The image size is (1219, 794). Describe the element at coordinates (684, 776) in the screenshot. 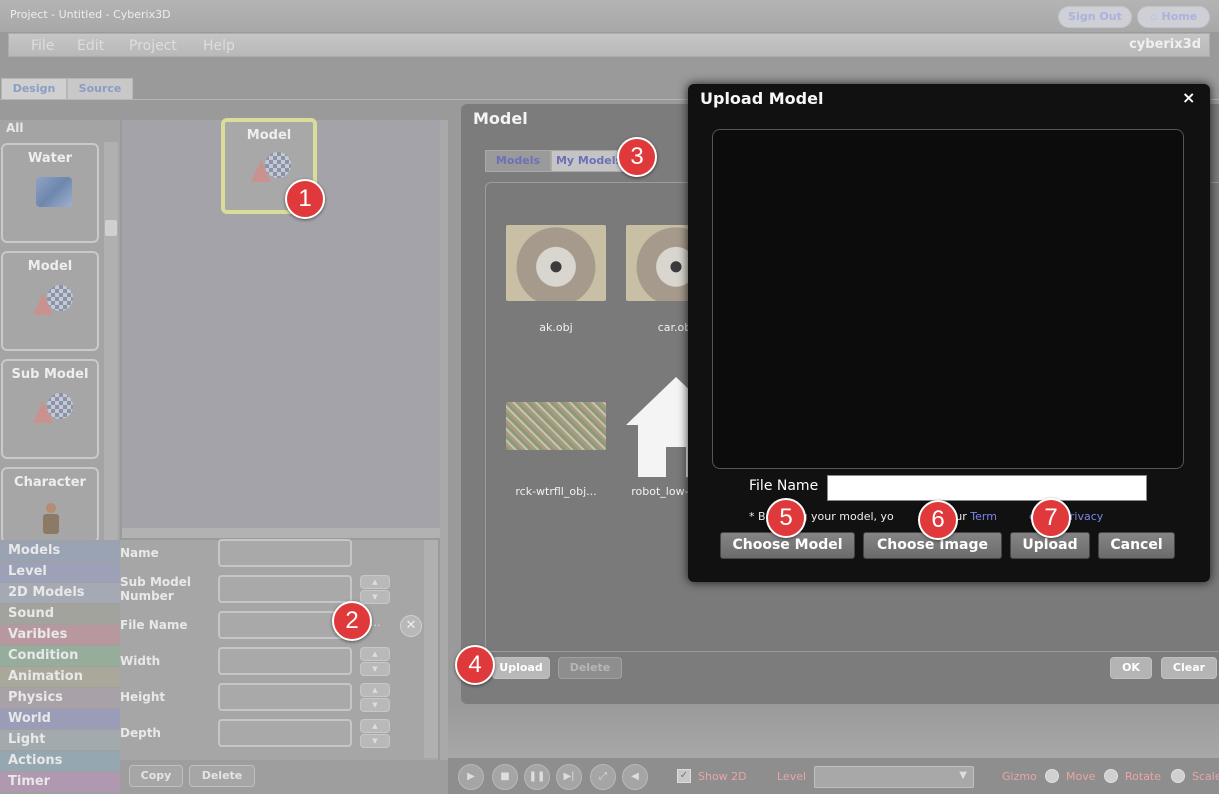

I see `show-2d-checkbox: ✓` at that location.